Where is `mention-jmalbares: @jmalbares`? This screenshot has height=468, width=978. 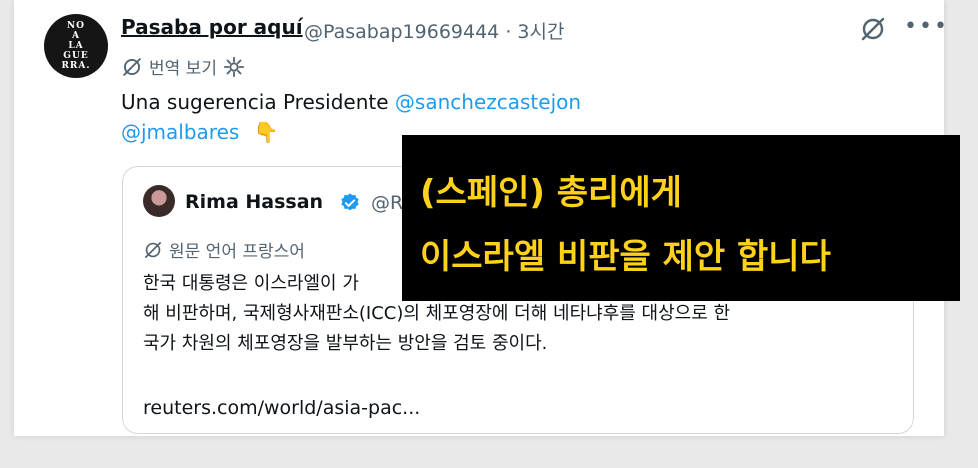 mention-jmalbares: @jmalbares is located at coordinates (180, 132).